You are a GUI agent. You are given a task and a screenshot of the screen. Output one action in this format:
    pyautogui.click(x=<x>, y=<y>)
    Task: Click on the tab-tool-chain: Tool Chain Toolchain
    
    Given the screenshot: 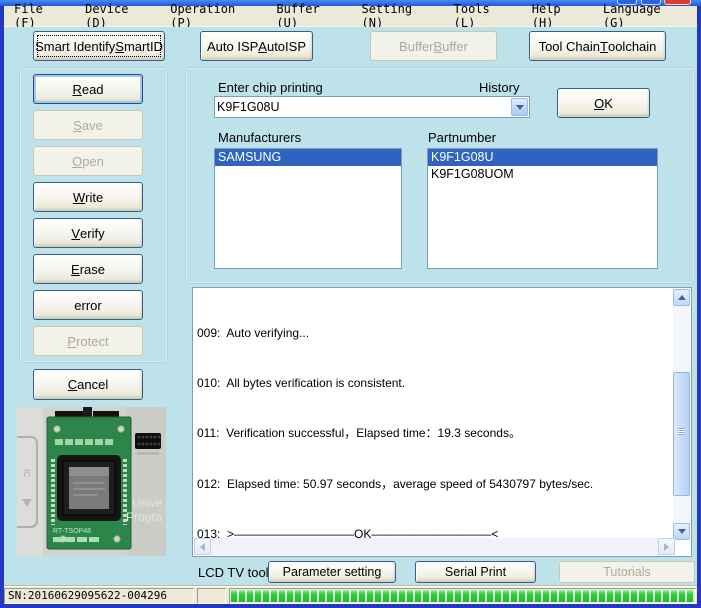 What is the action you would take?
    pyautogui.click(x=597, y=46)
    